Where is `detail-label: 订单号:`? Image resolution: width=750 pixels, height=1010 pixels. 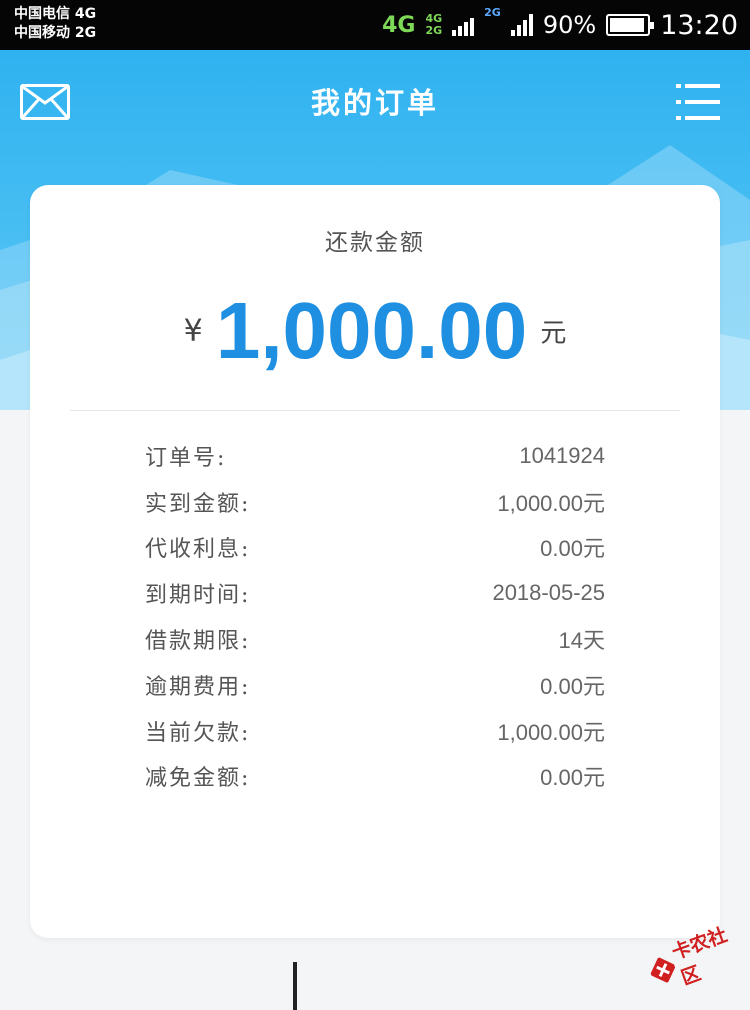 detail-label: 订单号: is located at coordinates (186, 458).